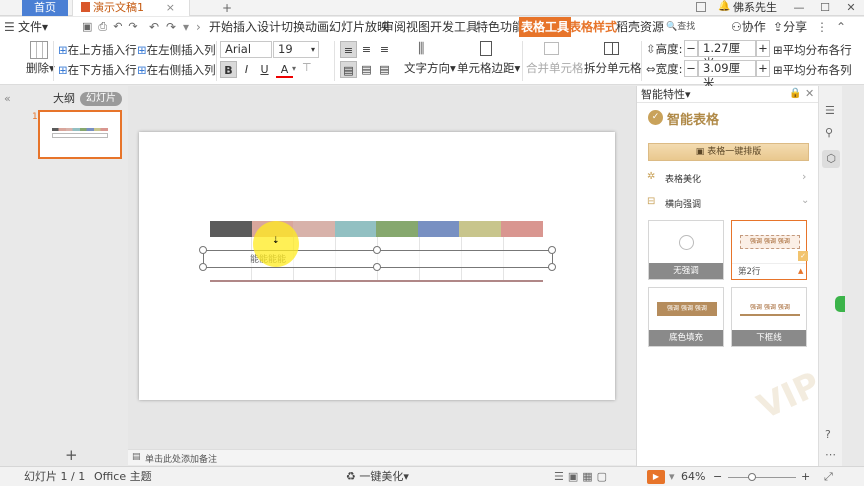 The height and width of the screenshot is (486, 864). Describe the element at coordinates (113, 27) in the screenshot. I see `quick-access-toolbar: ▣⎙↶↷` at that location.